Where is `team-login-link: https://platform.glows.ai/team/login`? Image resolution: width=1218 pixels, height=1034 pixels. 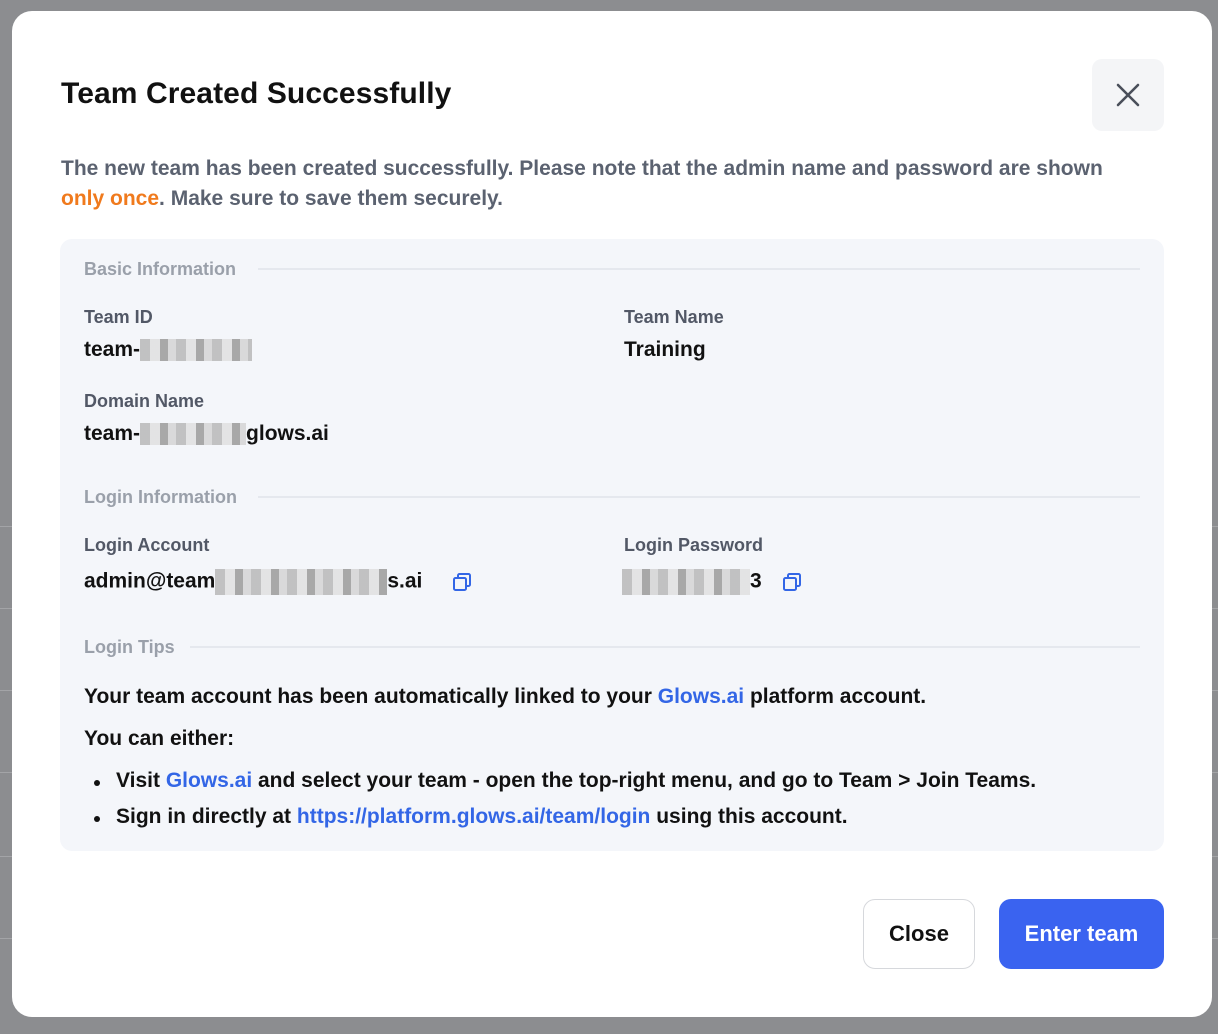
team-login-link: https://platform.glows.ai/team/login is located at coordinates (474, 816).